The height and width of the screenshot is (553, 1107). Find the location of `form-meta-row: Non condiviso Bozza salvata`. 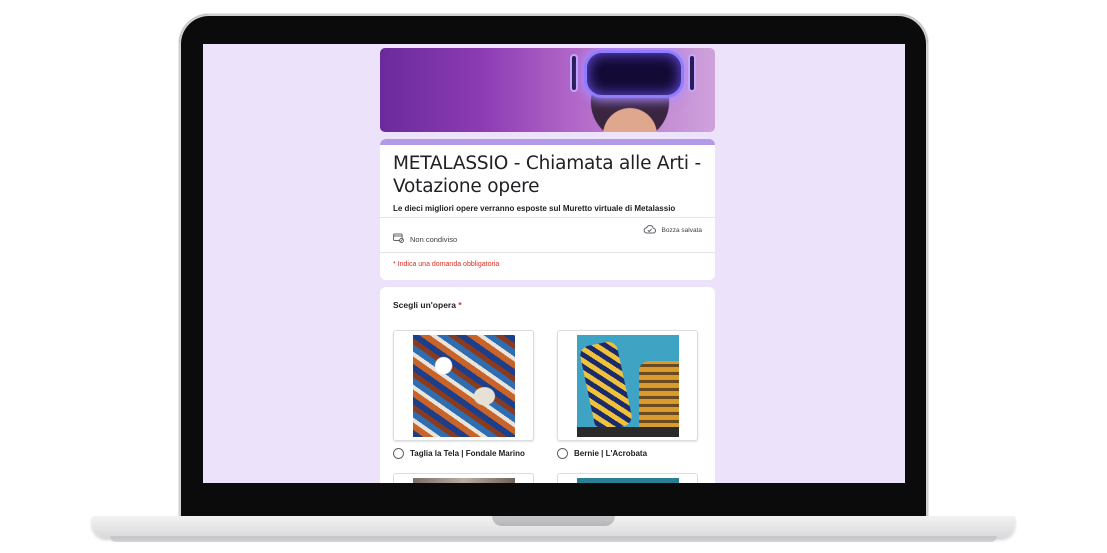

form-meta-row: Non condiviso Bozza salvata is located at coordinates (547, 235).